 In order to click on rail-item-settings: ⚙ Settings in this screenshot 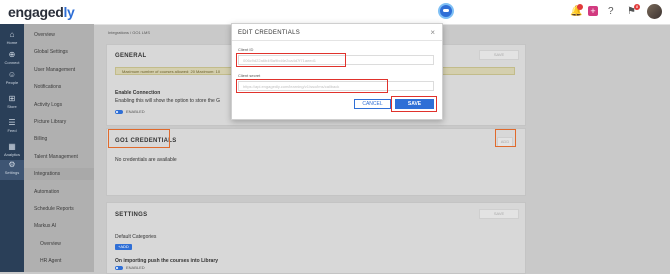, I will do `click(12, 170)`.